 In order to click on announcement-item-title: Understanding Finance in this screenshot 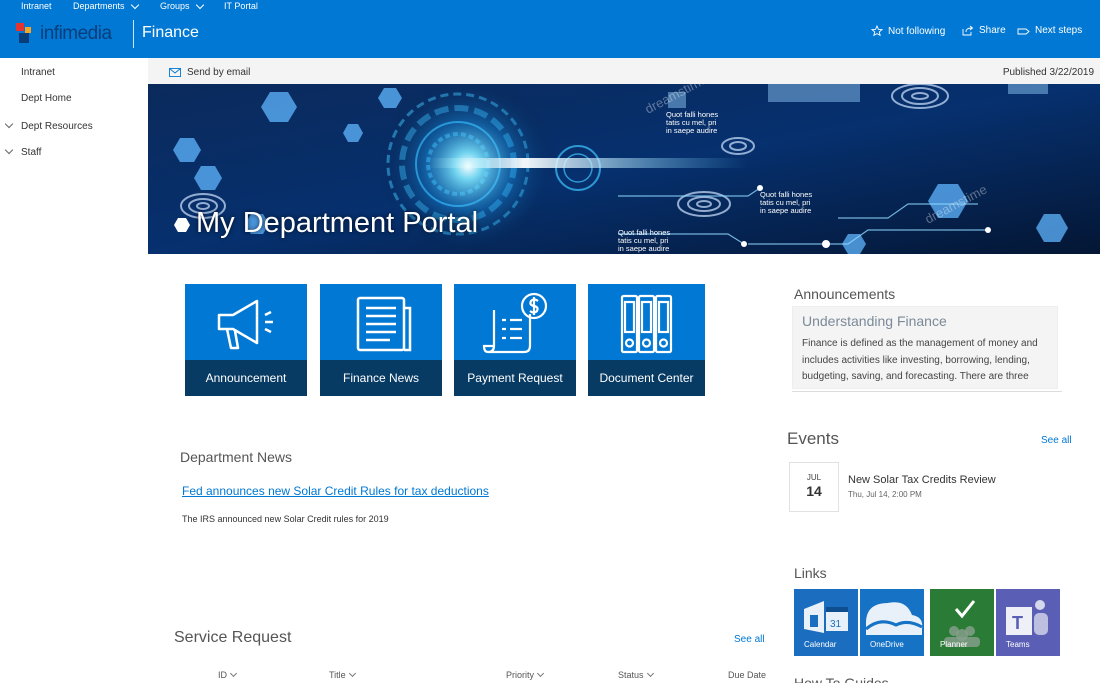, I will do `click(874, 321)`.